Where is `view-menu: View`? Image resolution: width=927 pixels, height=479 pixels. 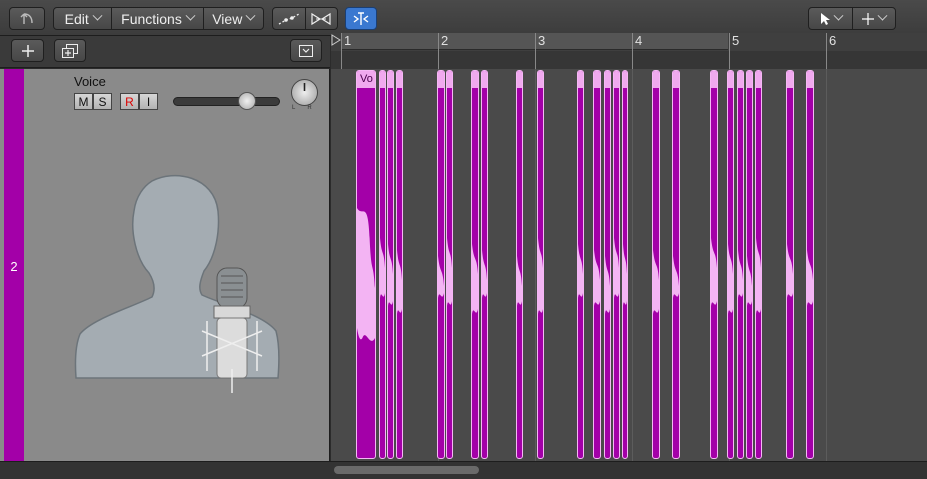 view-menu: View is located at coordinates (232, 18).